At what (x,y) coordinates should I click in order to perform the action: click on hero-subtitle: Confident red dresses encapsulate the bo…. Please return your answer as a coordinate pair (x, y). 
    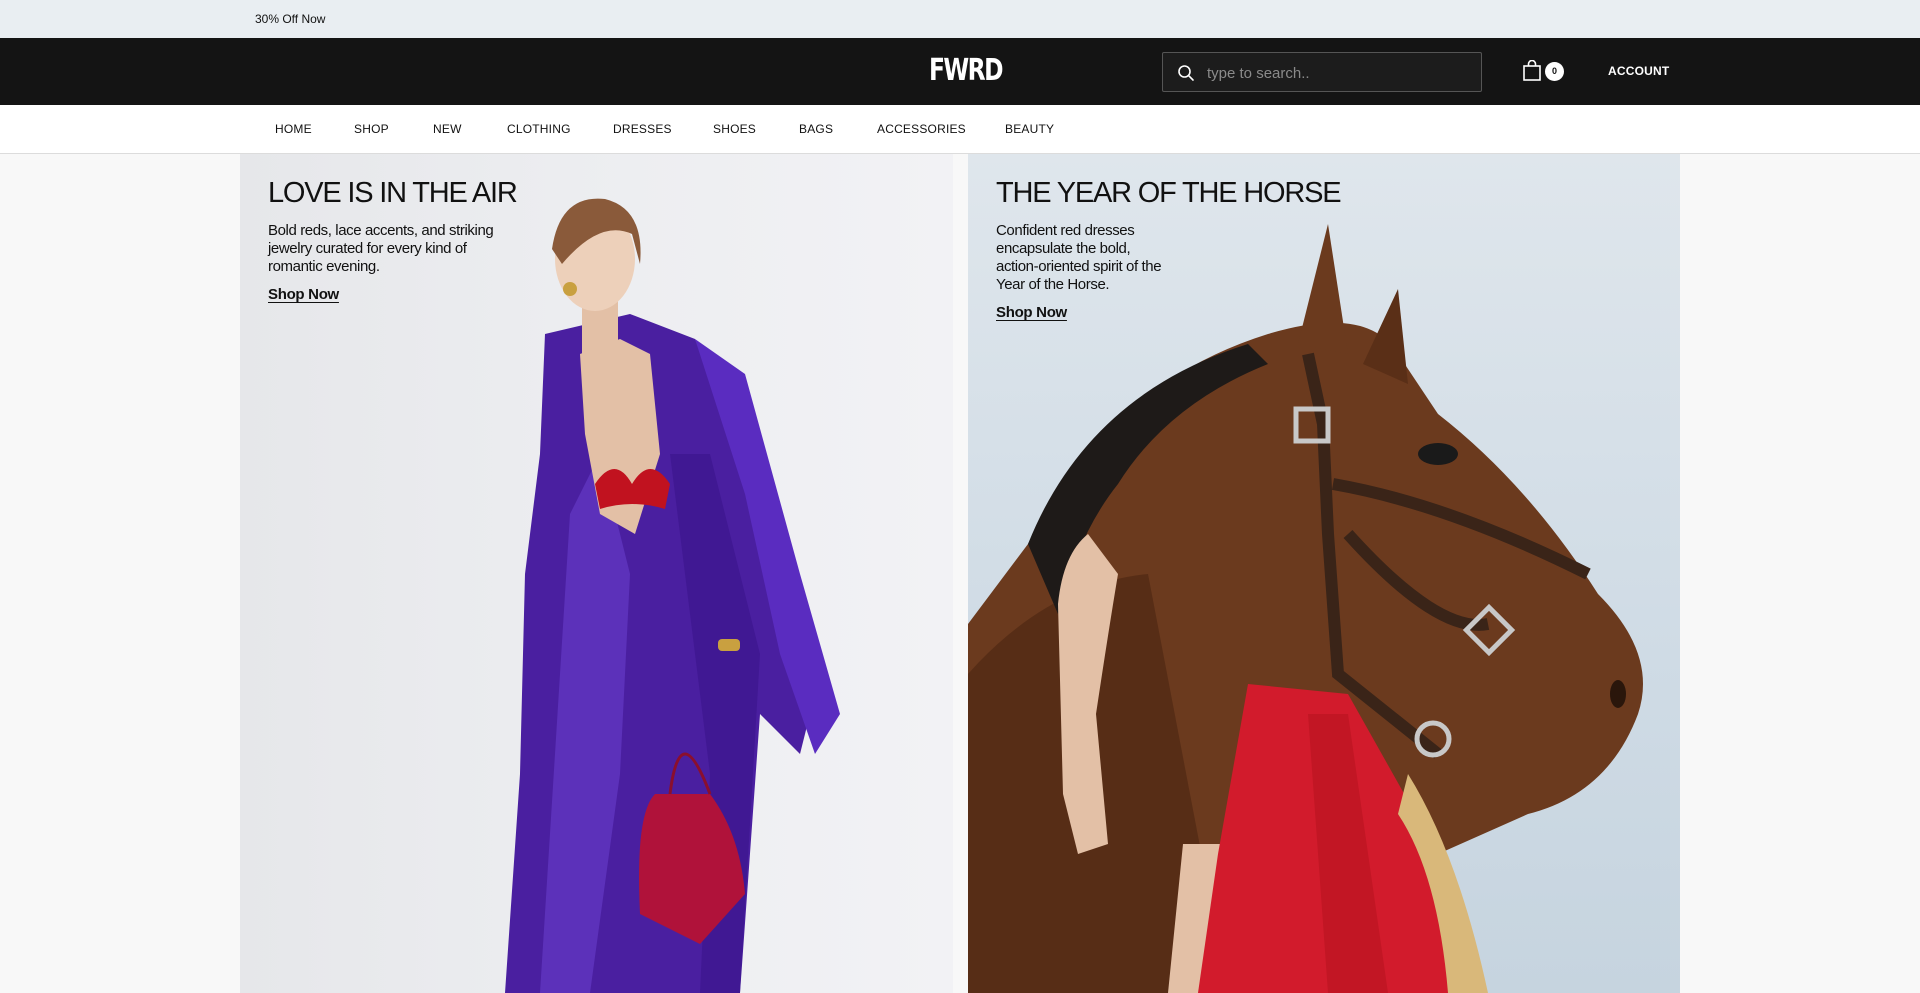
    Looking at the image, I should click on (1079, 257).